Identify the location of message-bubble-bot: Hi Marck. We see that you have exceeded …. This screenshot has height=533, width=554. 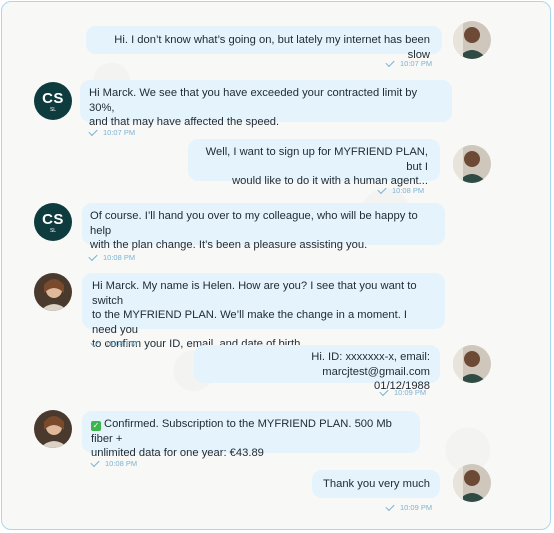
(266, 104).